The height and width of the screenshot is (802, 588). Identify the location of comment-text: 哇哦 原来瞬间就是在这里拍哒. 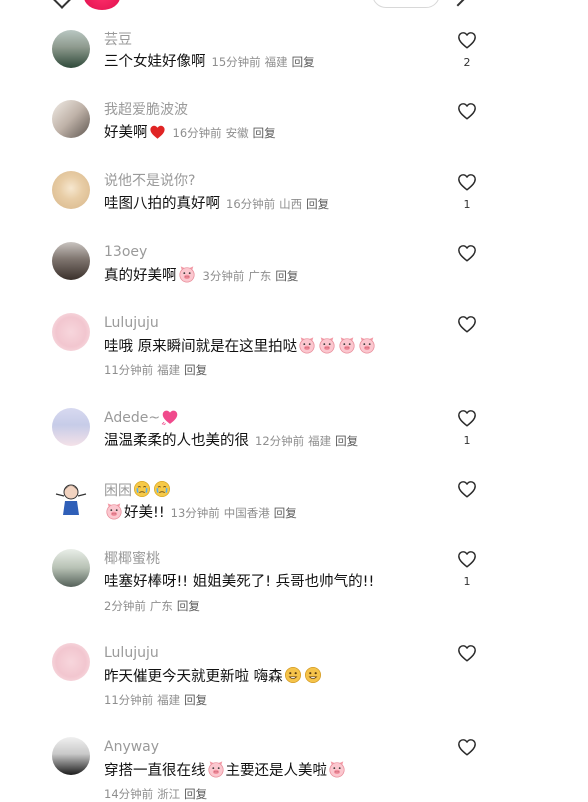
(201, 347).